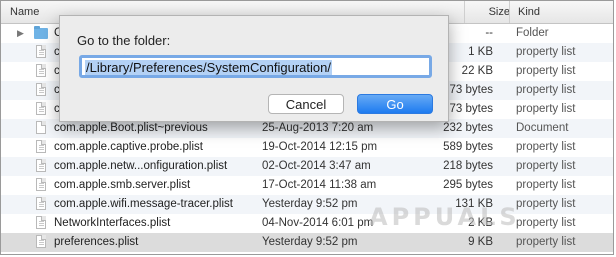  What do you see at coordinates (306, 104) in the screenshot?
I see `cancel-button: Cancel` at bounding box center [306, 104].